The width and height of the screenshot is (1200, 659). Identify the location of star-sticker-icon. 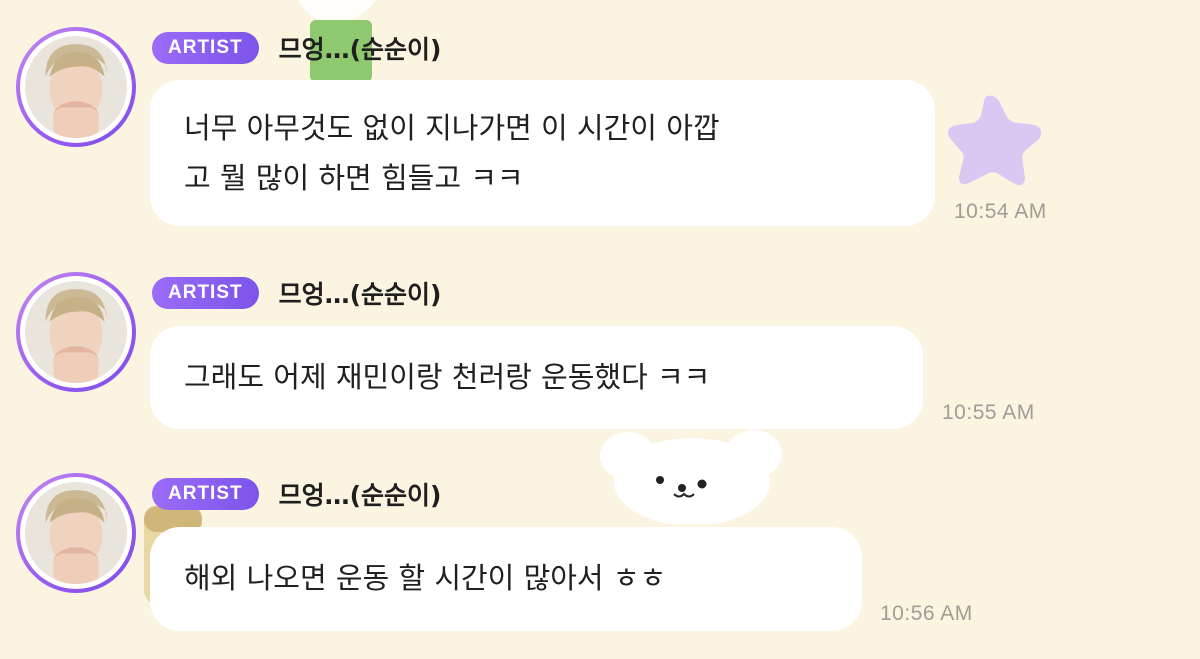
(995, 140).